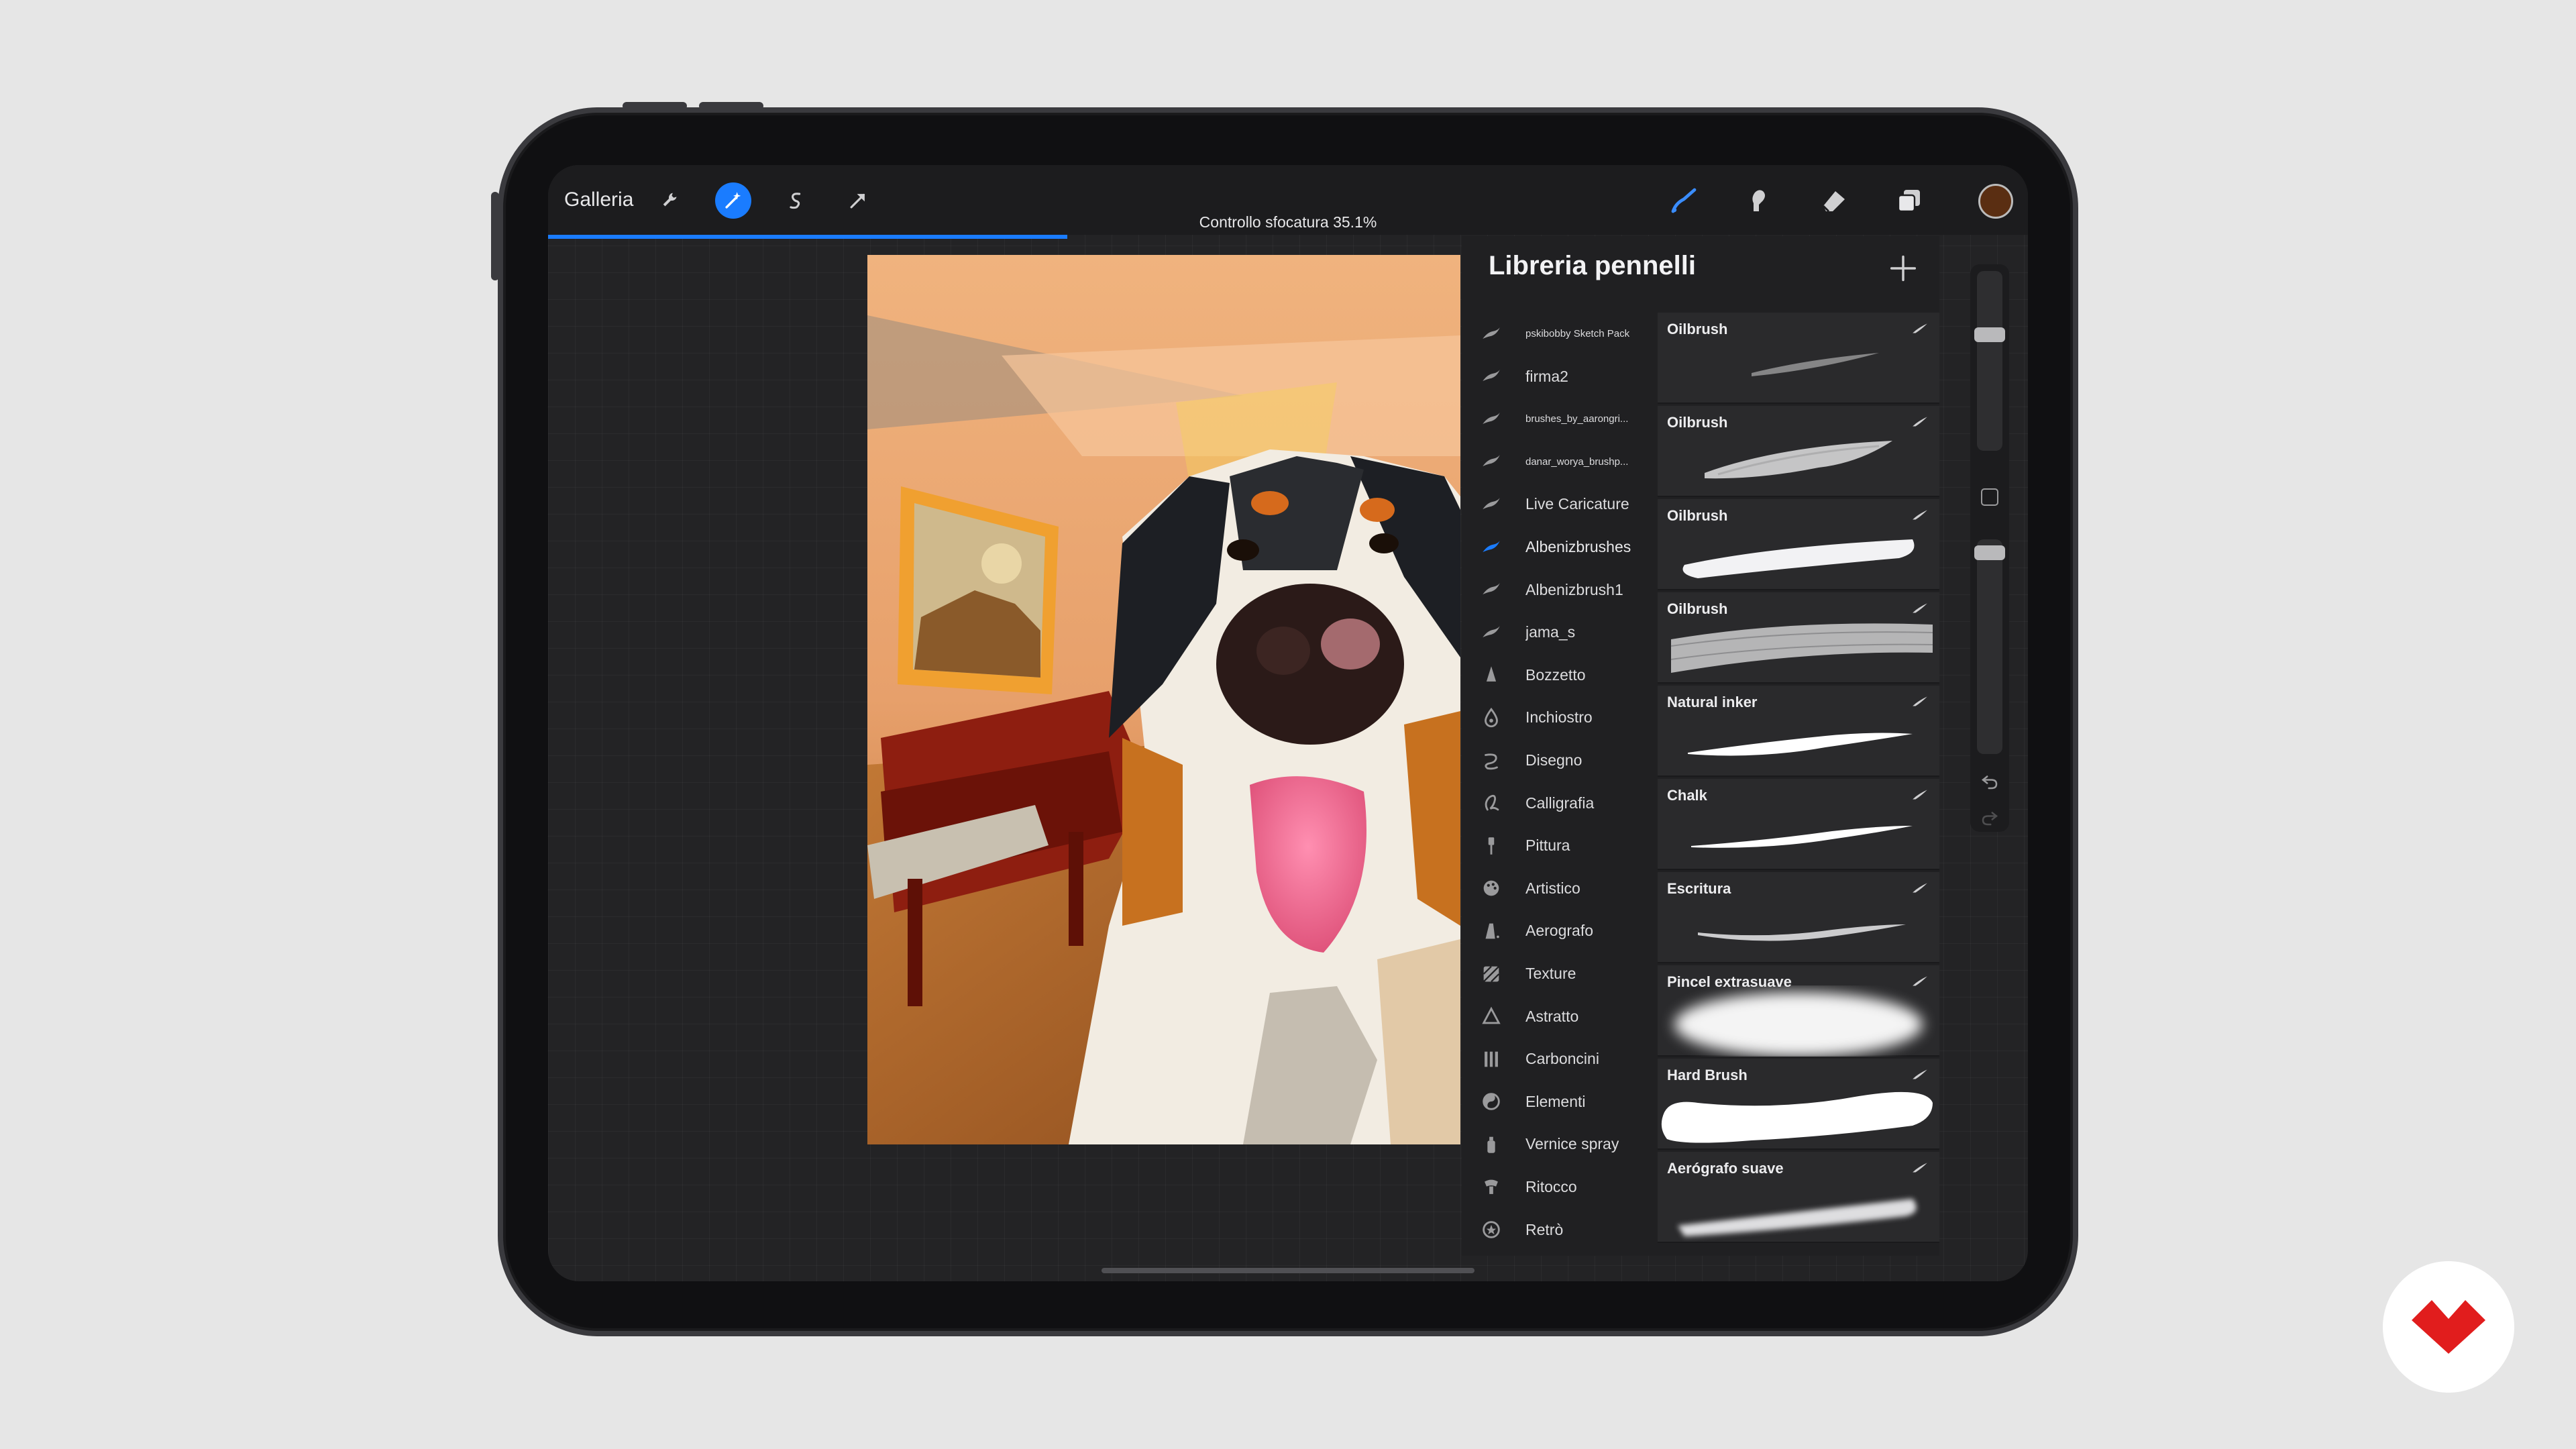 The image size is (2576, 1449). Describe the element at coordinates (1578, 546) in the screenshot. I see `brush-set-label: Albenizbrushes` at that location.